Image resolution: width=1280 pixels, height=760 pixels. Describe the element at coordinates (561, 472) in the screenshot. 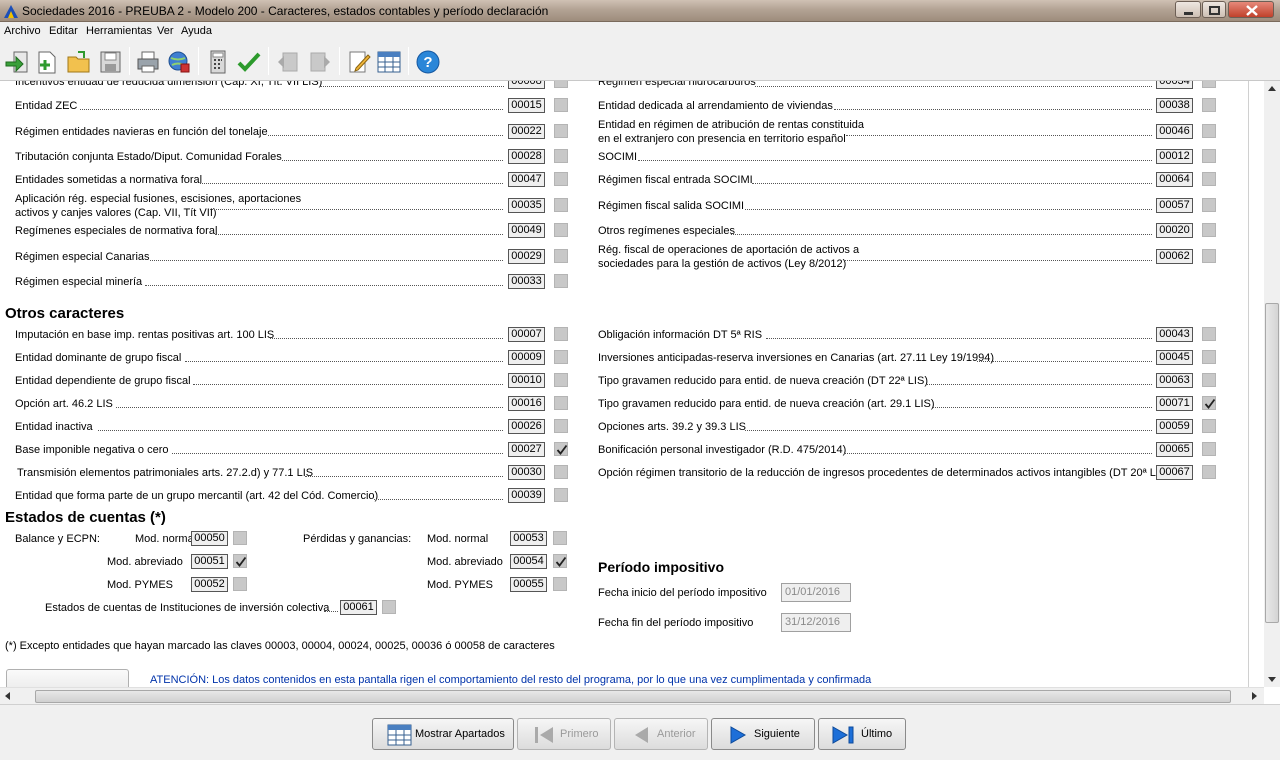

I see `otros-left-6-checkbox` at that location.